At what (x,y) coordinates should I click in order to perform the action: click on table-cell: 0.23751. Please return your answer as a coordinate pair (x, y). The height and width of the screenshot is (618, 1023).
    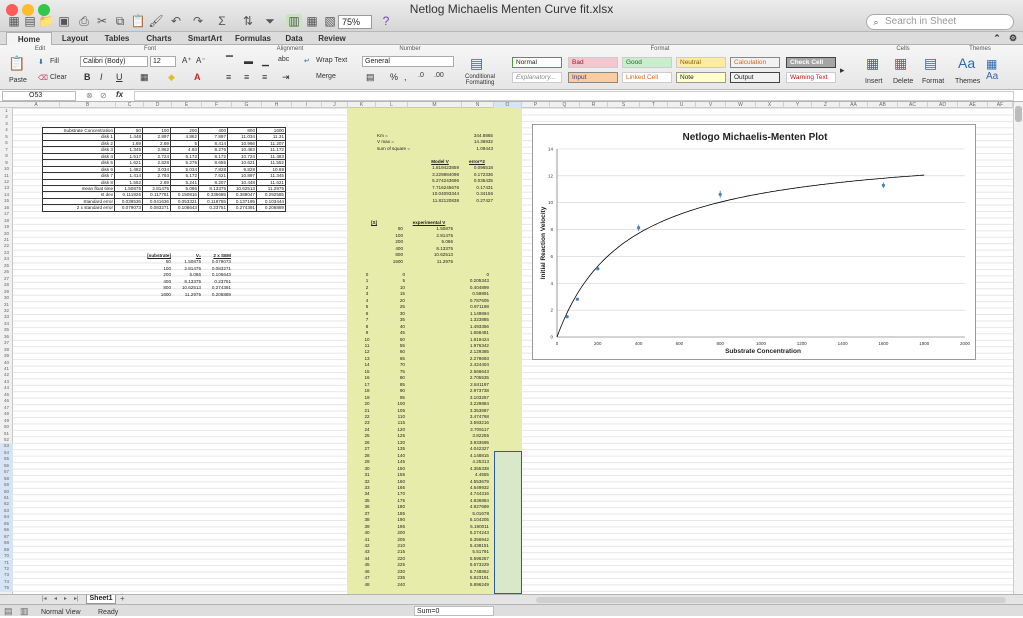
    Looking at the image, I should click on (213, 208).